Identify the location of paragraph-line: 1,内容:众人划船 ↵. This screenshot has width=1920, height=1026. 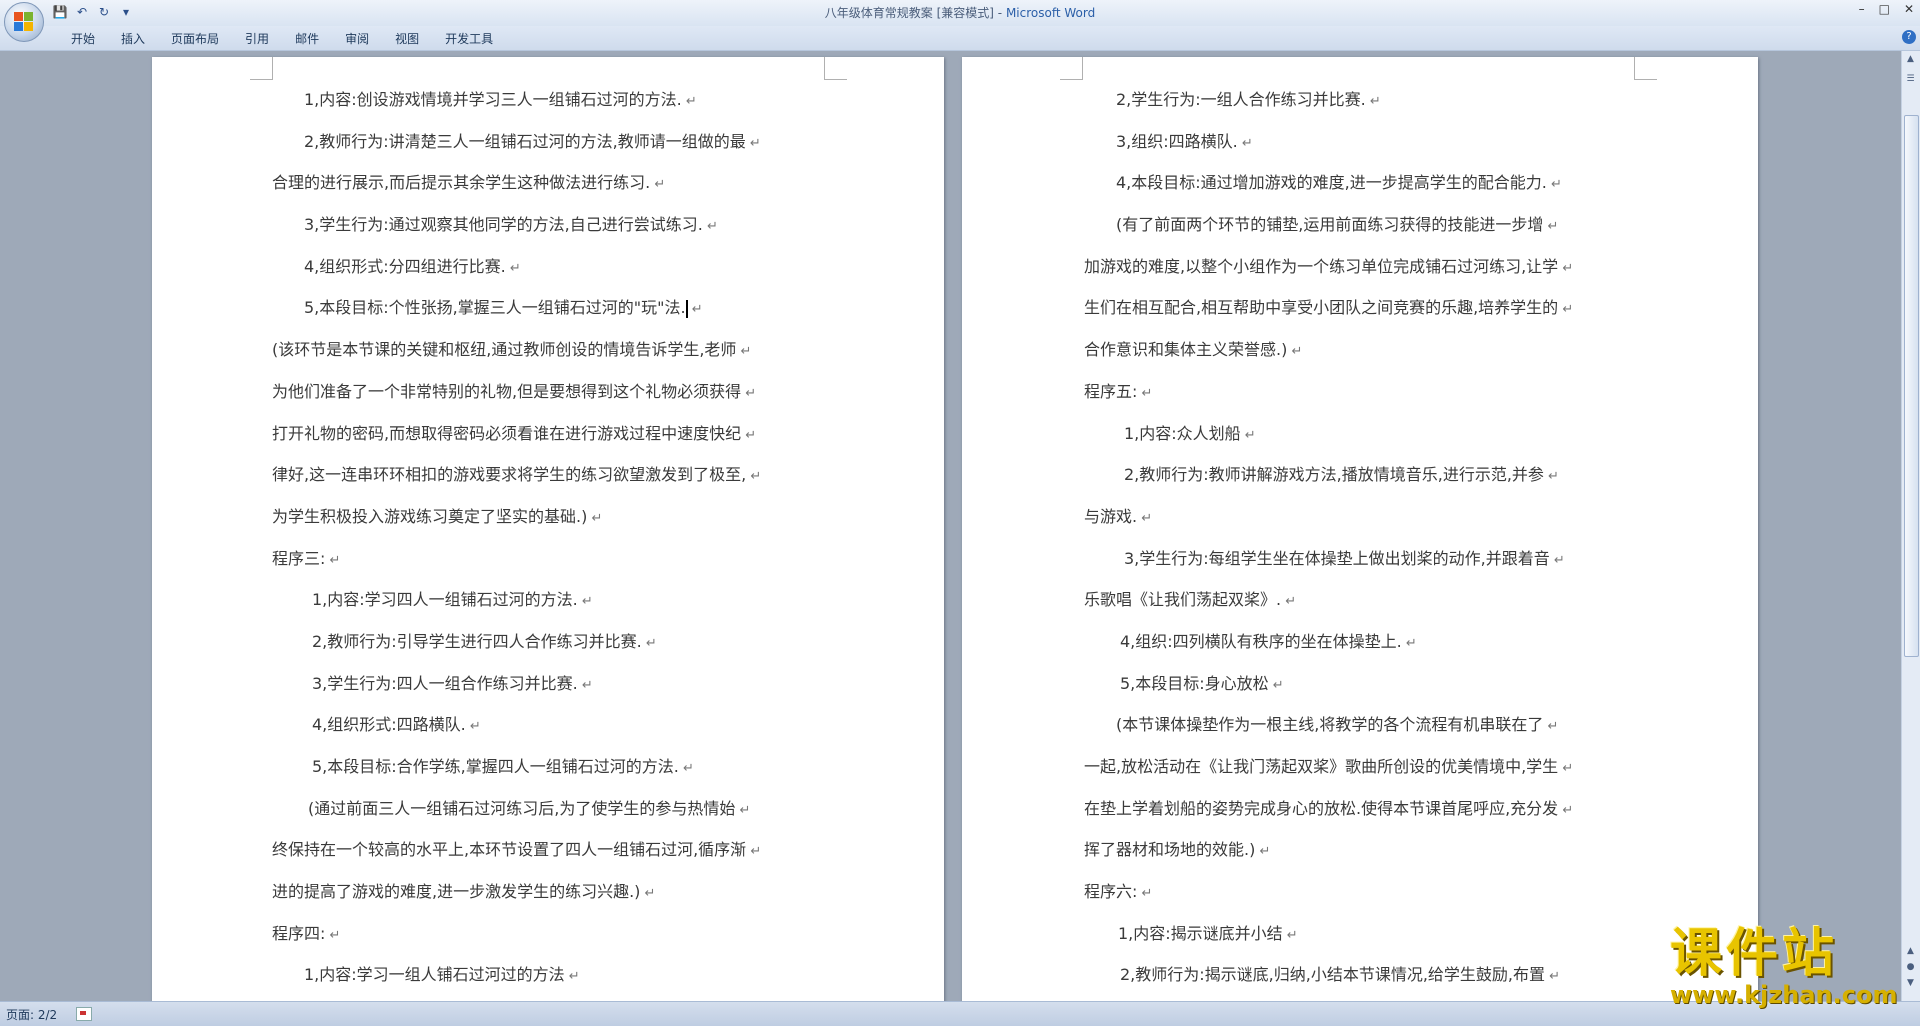
(1365, 434).